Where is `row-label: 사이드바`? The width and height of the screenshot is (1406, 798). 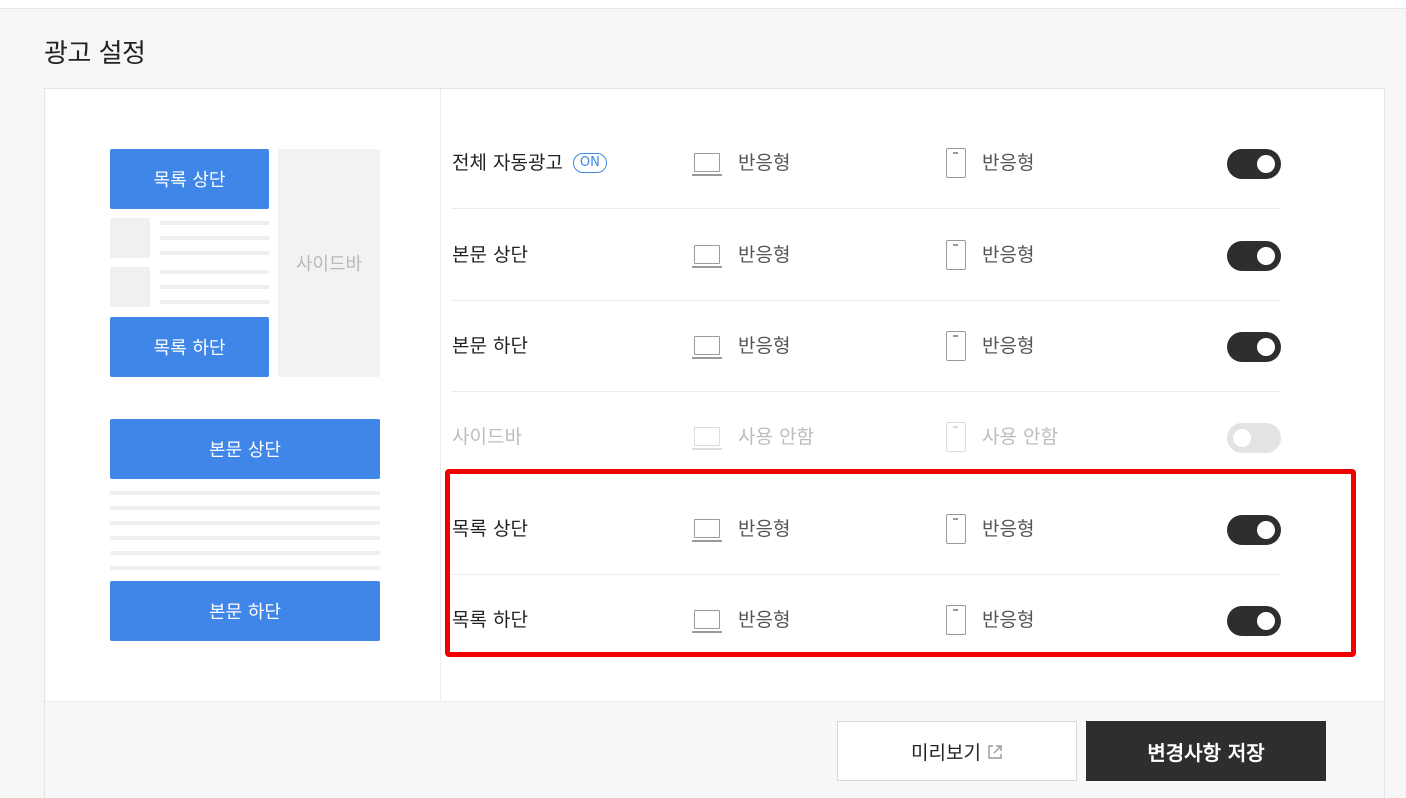 row-label: 사이드바 is located at coordinates (487, 437).